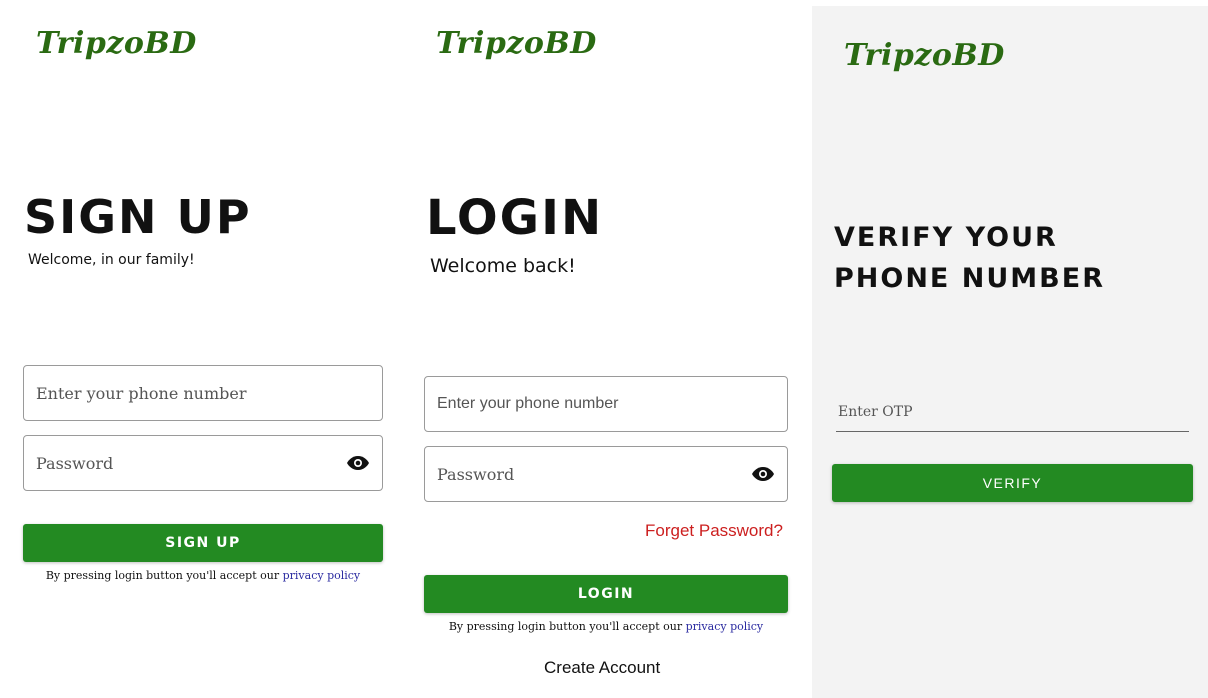  I want to click on page-title: SIGN UP, so click(138, 217).